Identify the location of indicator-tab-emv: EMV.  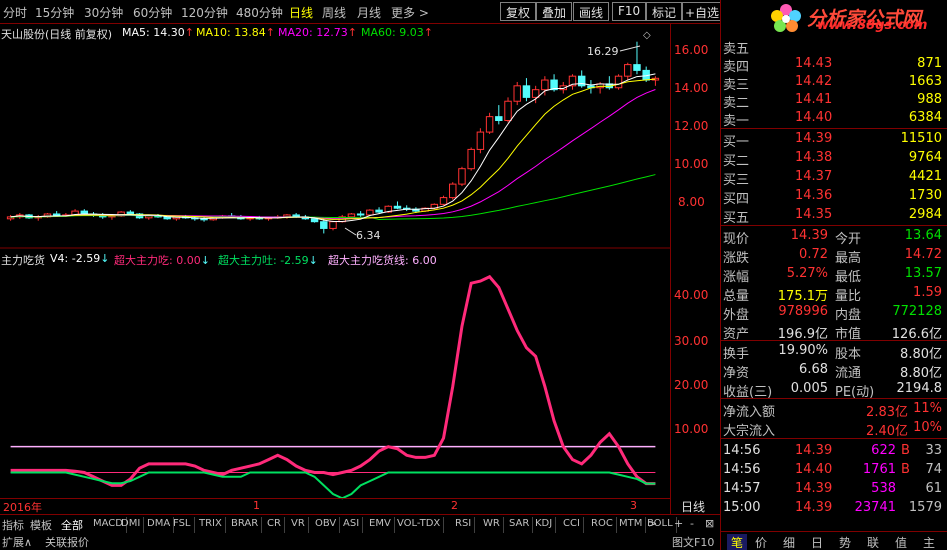
(380, 525).